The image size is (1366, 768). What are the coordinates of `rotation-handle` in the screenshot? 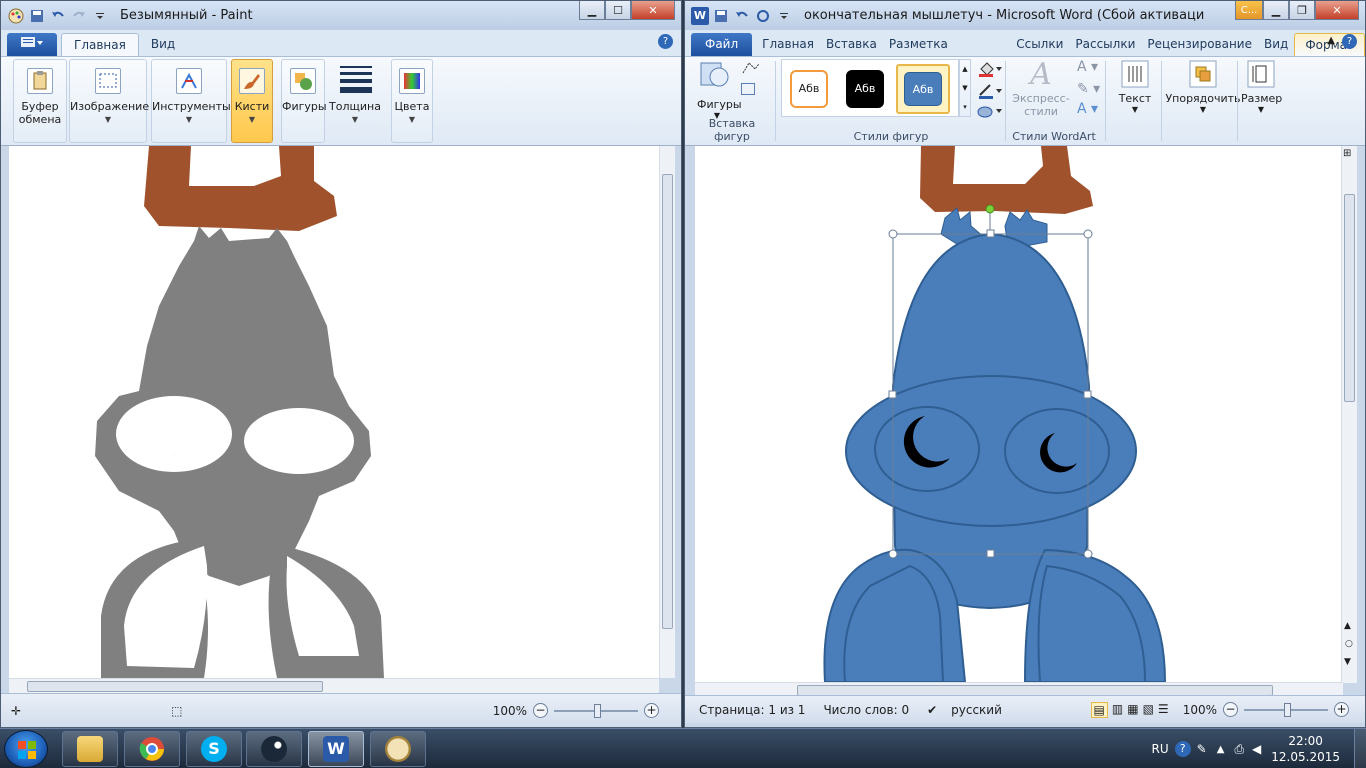 It's located at (990, 209).